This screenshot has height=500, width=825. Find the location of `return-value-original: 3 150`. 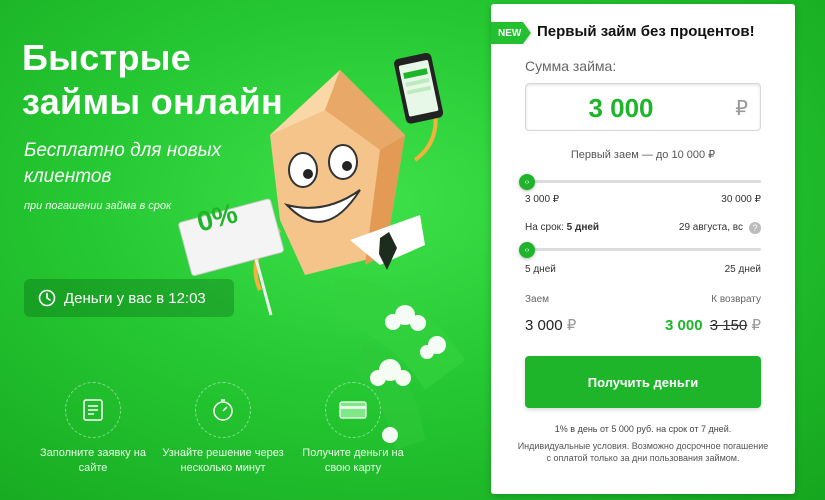

return-value-original: 3 150 is located at coordinates (728, 325).